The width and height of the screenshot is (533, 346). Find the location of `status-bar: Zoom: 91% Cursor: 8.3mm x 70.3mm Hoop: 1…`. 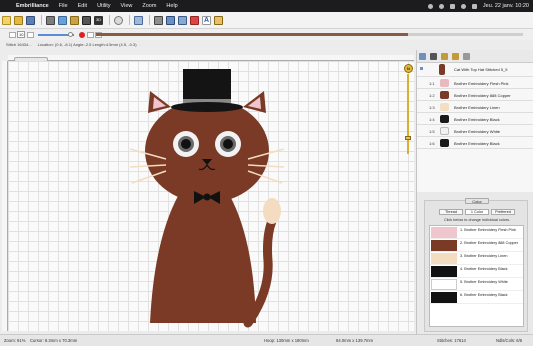

status-bar: Zoom: 91% Cursor: 8.3mm x 70.3mm Hoop: 1… is located at coordinates (266, 340).